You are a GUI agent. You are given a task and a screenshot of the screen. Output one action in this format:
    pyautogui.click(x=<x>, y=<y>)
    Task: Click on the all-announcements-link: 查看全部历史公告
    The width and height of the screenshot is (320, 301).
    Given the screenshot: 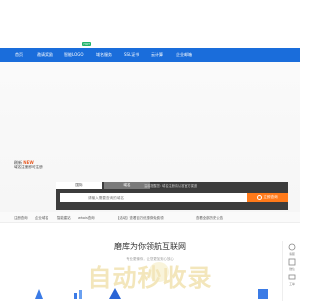 What is the action you would take?
    pyautogui.click(x=209, y=217)
    